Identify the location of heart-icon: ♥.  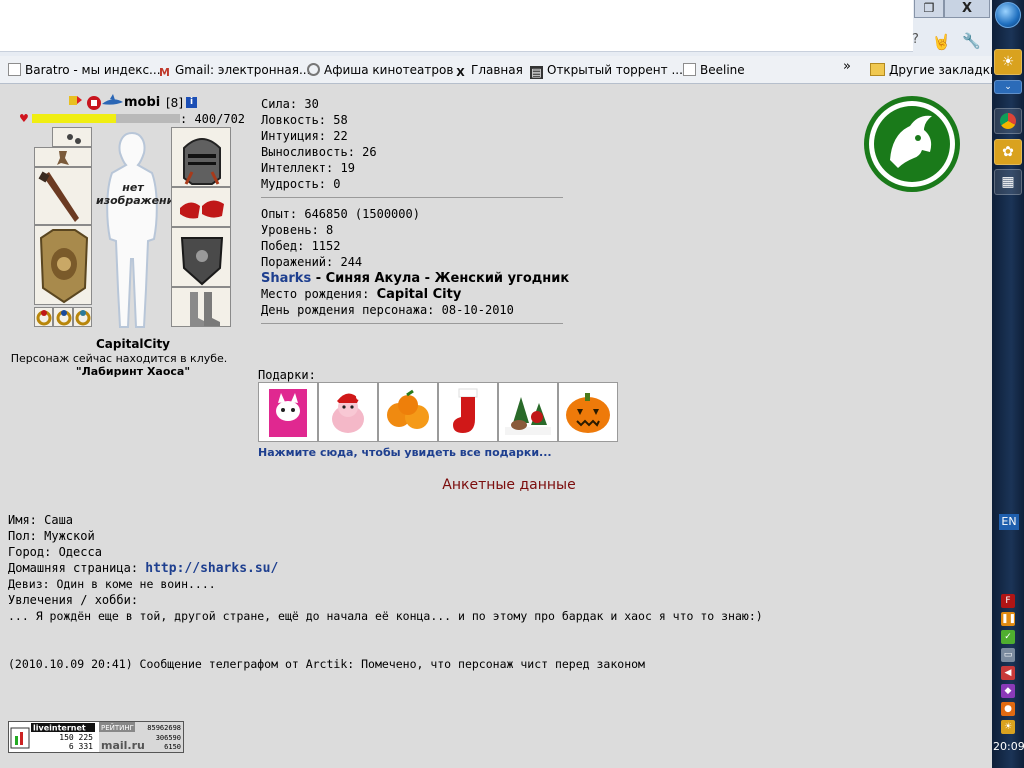
(24, 118).